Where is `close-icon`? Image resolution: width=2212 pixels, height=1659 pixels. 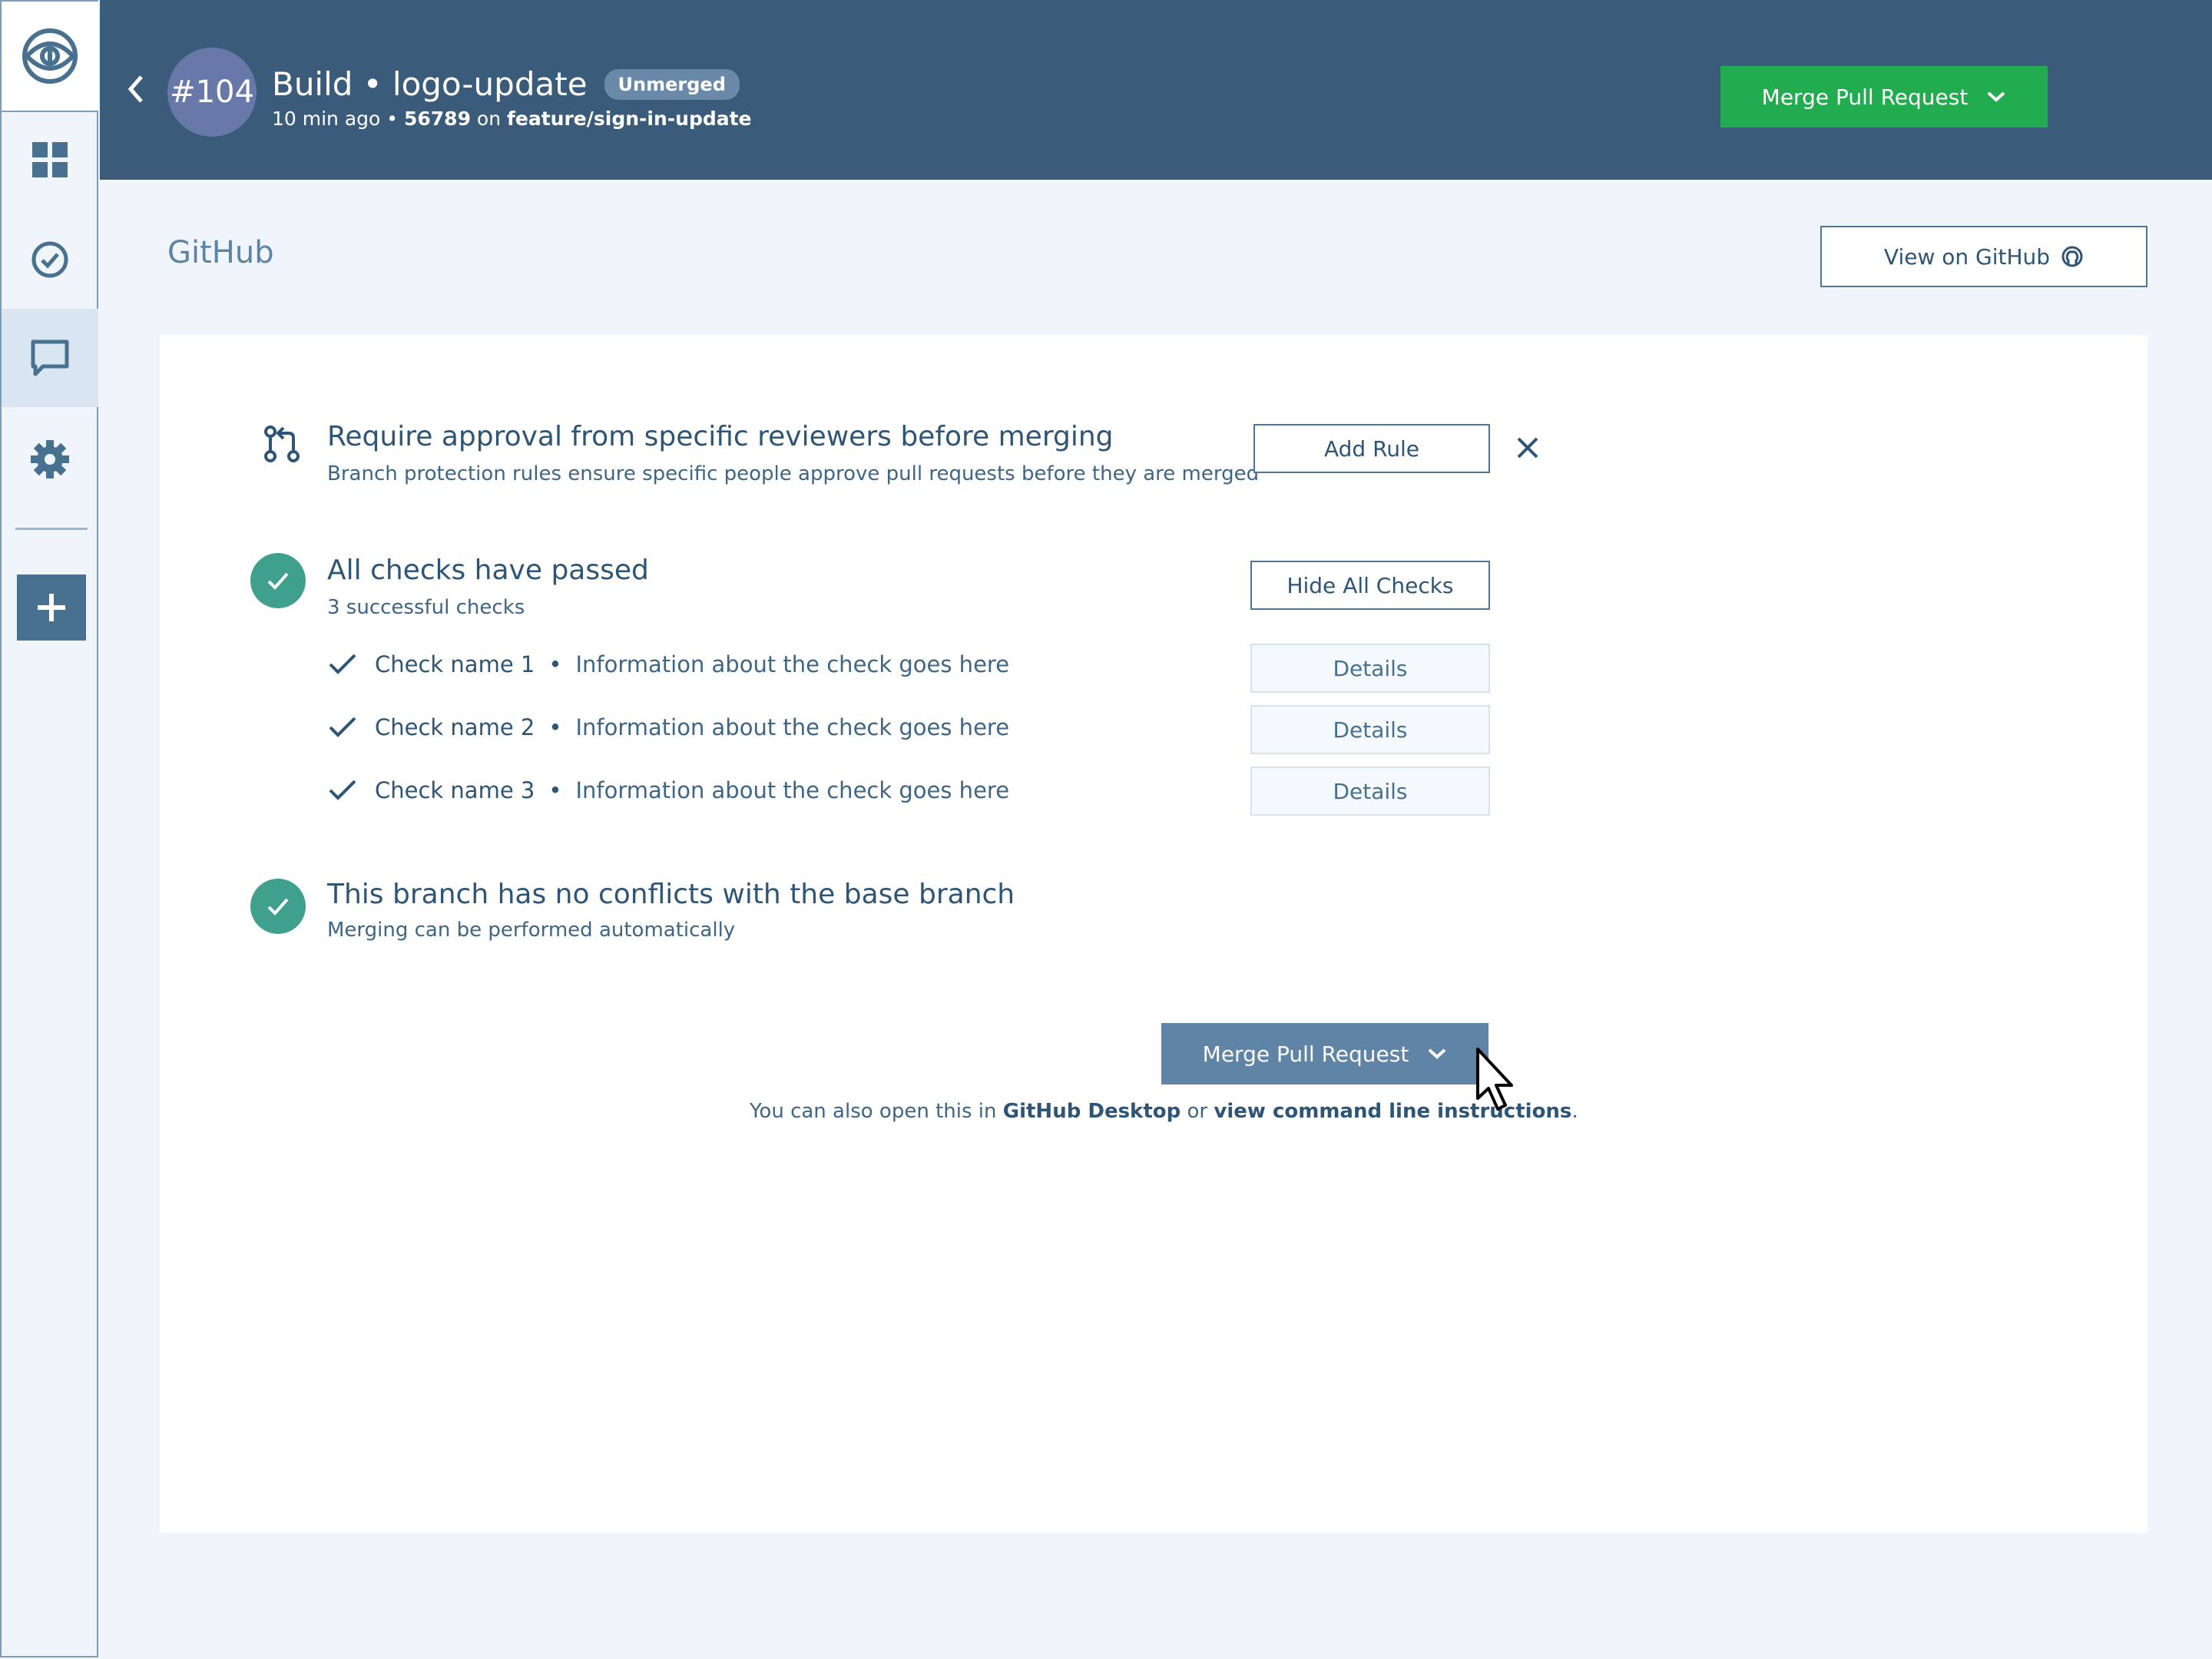 close-icon is located at coordinates (1528, 448).